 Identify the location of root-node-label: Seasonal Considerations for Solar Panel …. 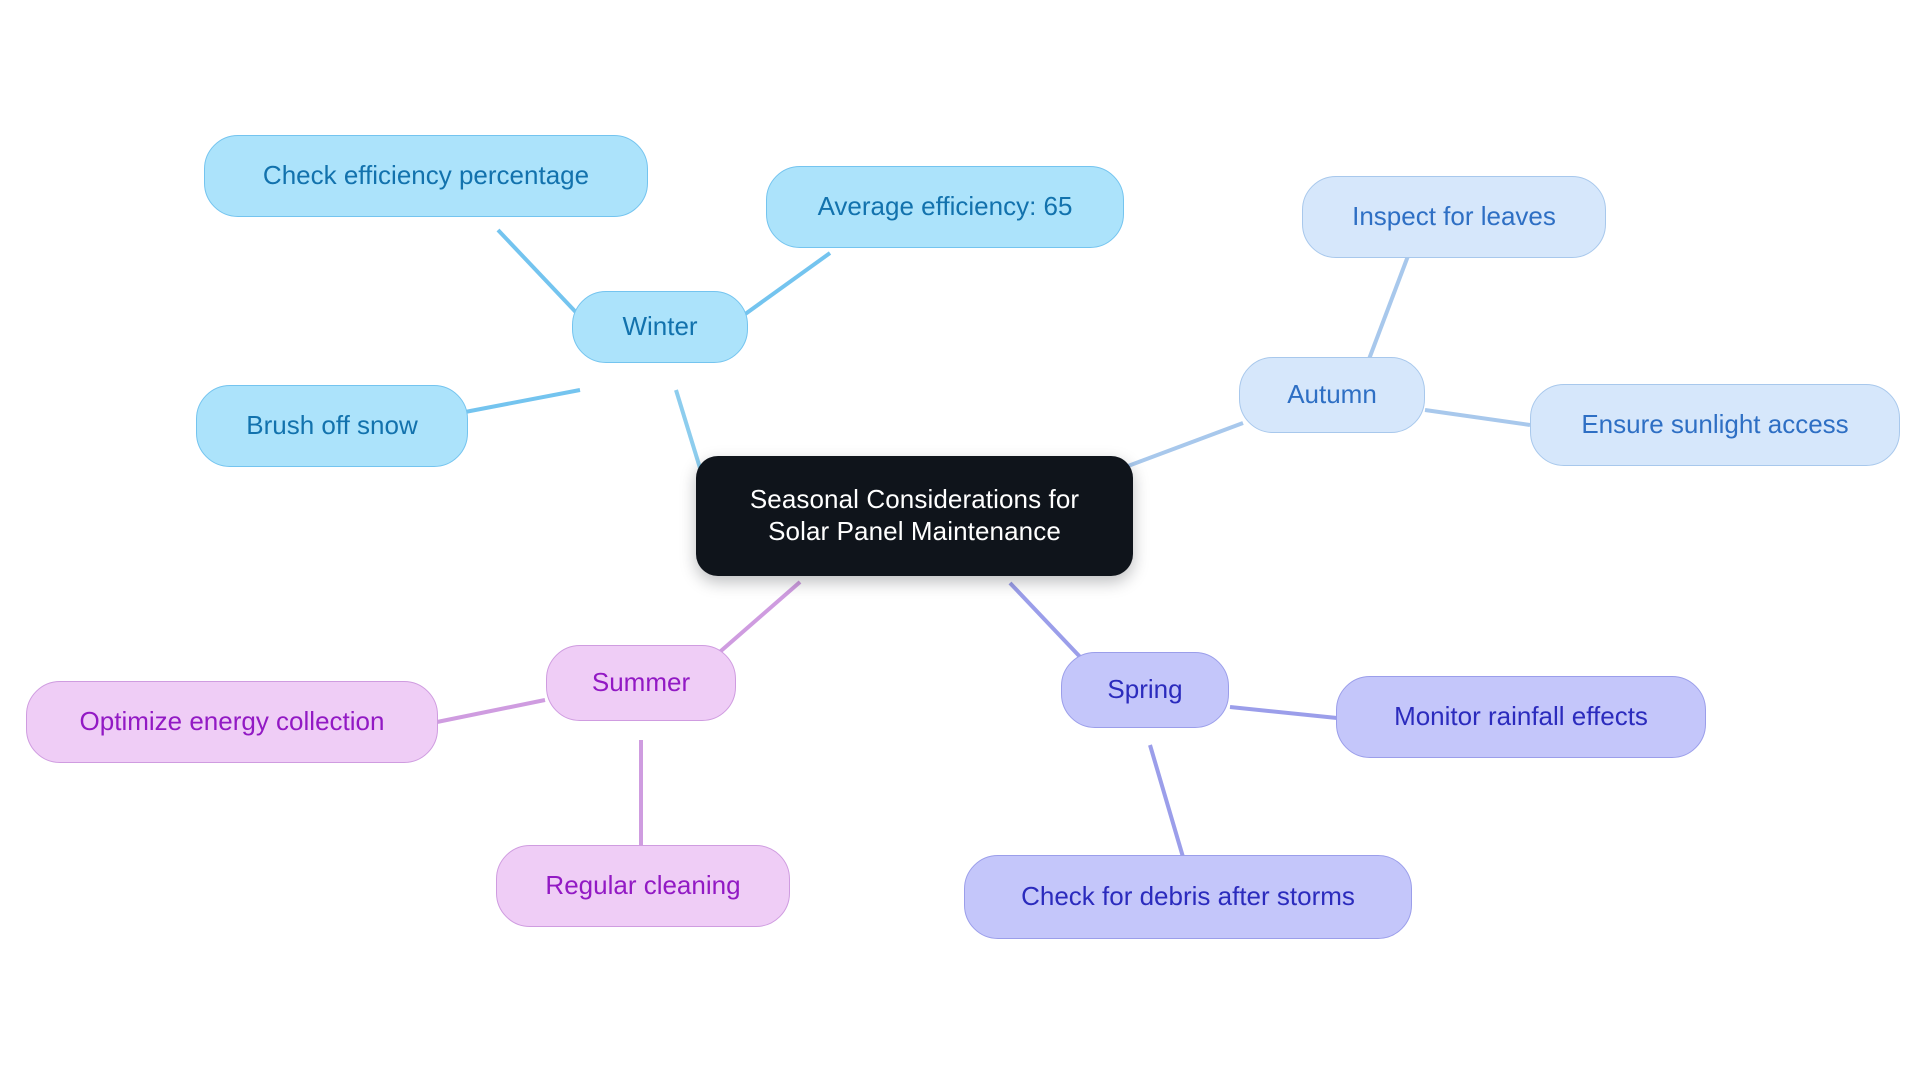
(914, 515).